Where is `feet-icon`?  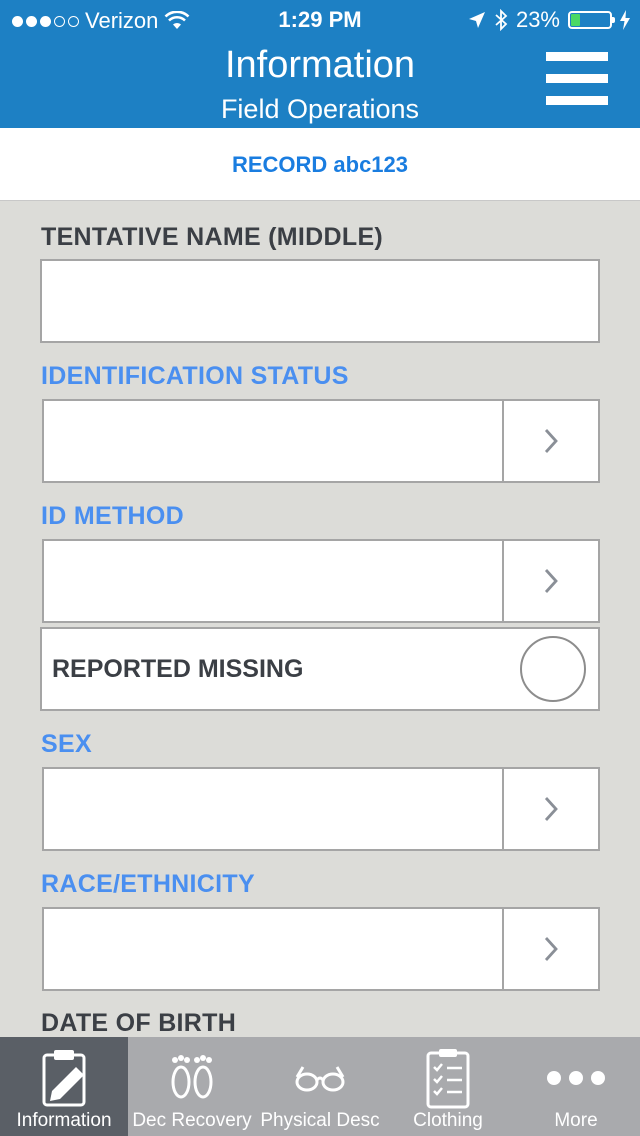
feet-icon is located at coordinates (192, 1077).